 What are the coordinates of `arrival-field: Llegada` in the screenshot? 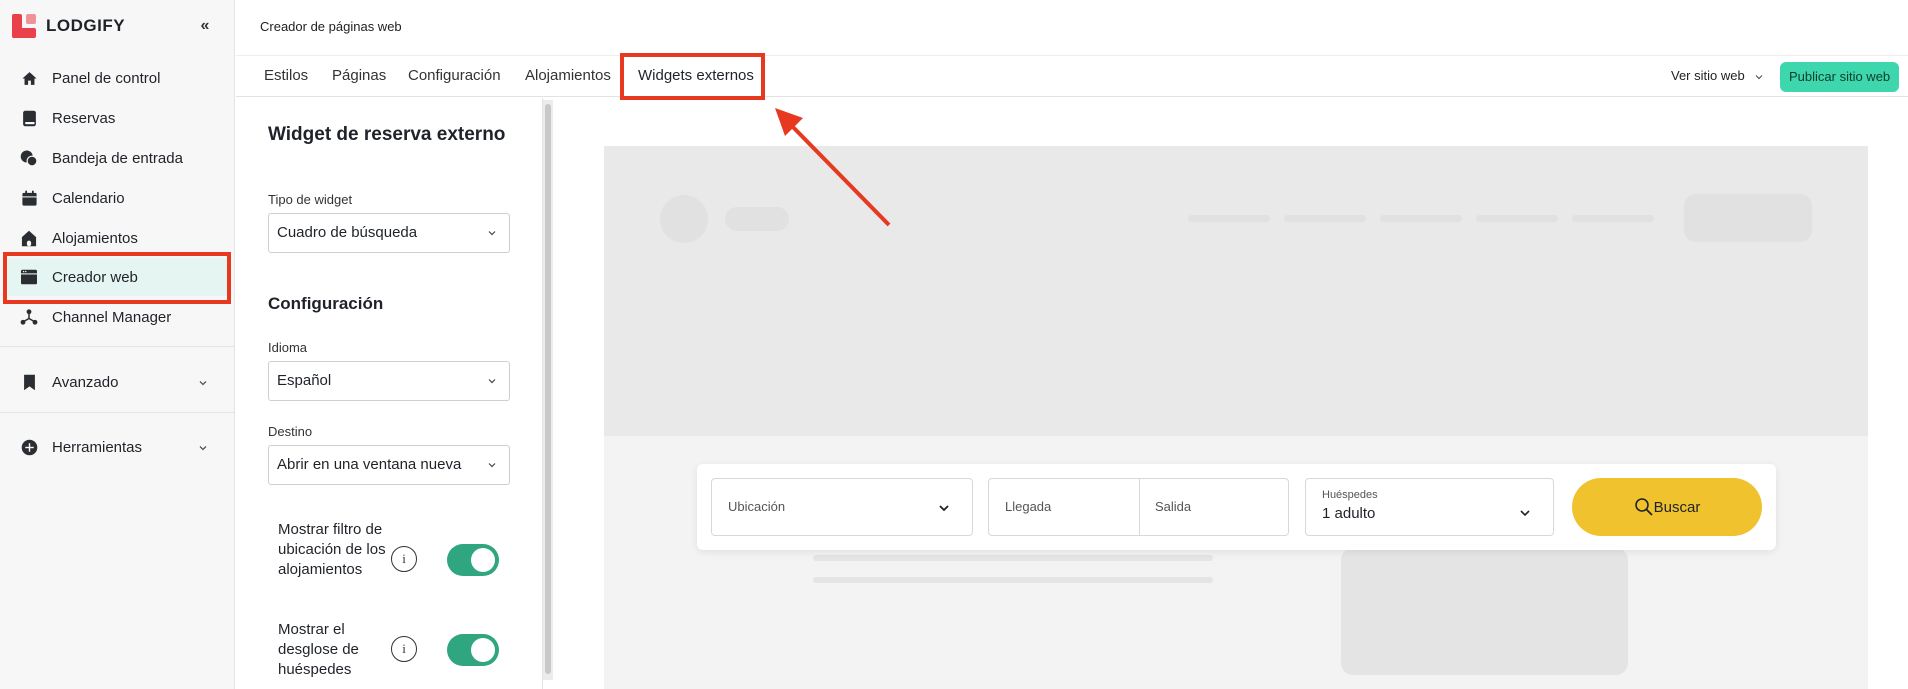 It's located at (1028, 506).